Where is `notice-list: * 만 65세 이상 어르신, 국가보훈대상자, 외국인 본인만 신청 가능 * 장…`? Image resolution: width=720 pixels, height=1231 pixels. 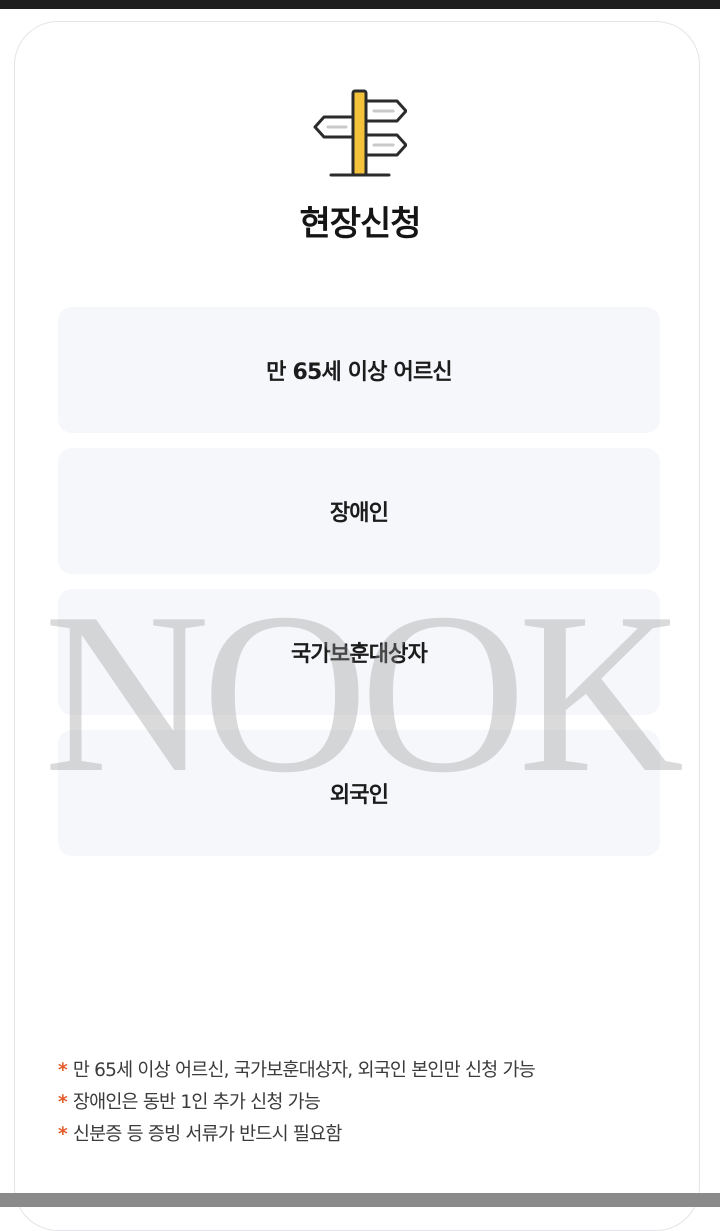 notice-list: * 만 65세 이상 어르신, 국가보훈대상자, 외국인 본인만 신청 가능 * 장… is located at coordinates (378, 1103).